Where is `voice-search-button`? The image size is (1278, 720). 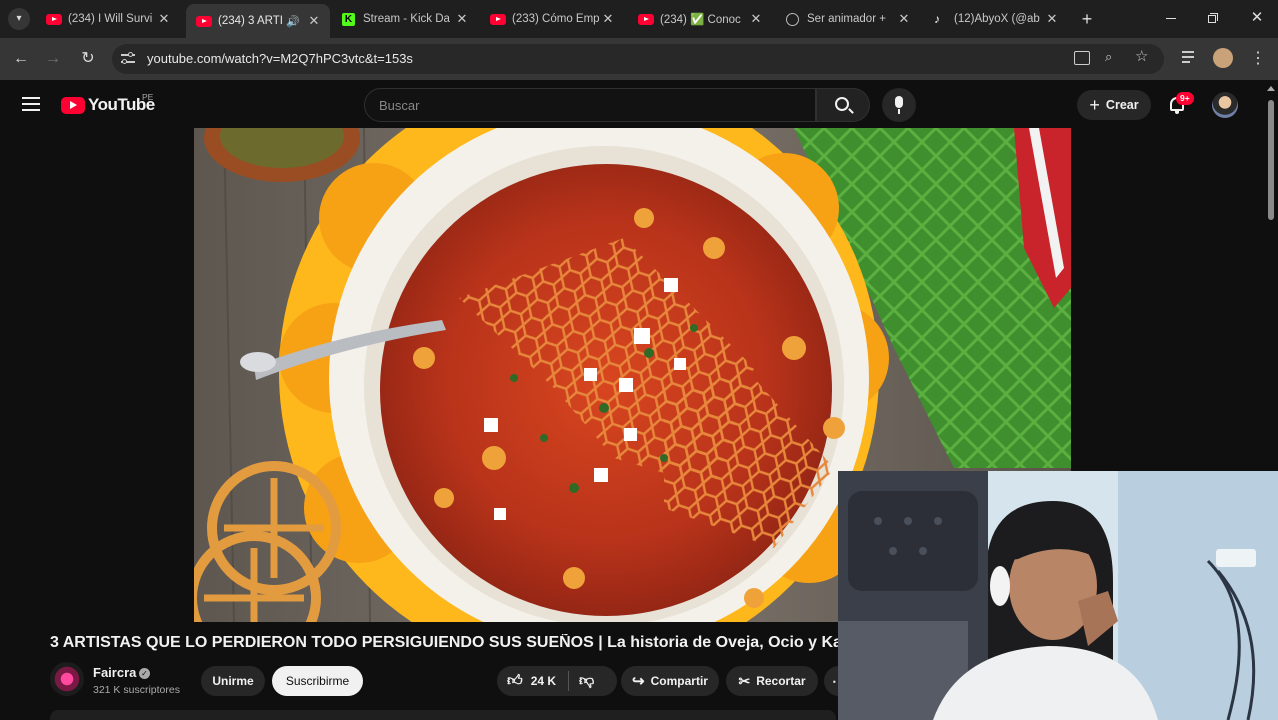
voice-search-button is located at coordinates (899, 105).